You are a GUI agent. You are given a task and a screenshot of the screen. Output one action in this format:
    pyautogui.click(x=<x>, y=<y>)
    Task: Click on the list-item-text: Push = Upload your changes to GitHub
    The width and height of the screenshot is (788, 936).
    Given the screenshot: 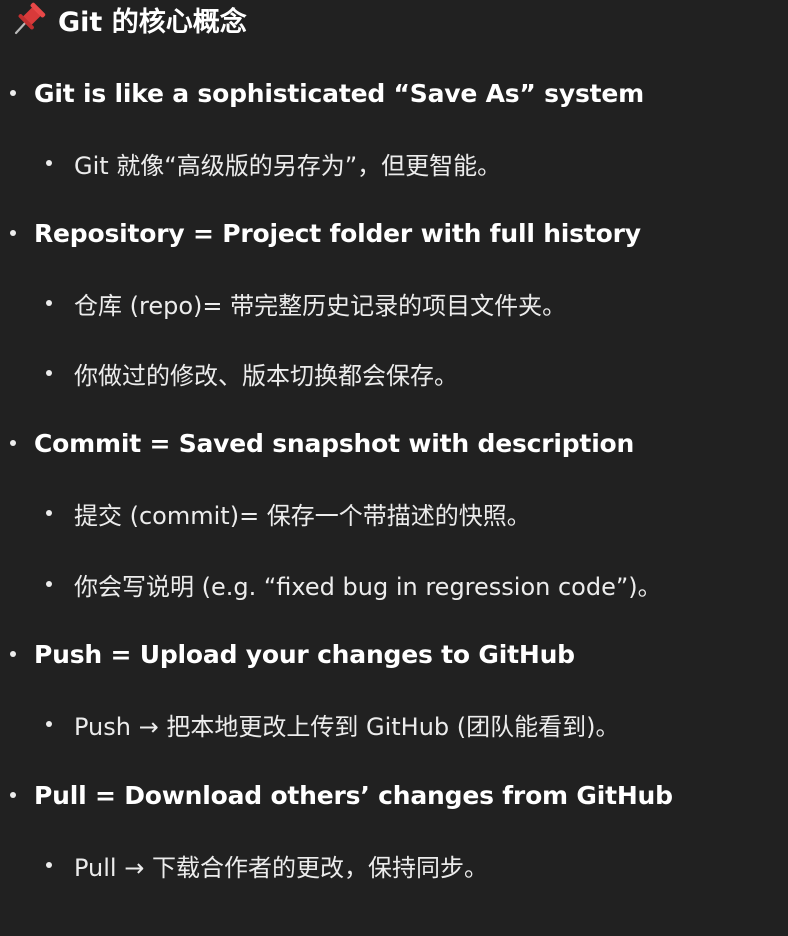 What is the action you would take?
    pyautogui.click(x=304, y=654)
    